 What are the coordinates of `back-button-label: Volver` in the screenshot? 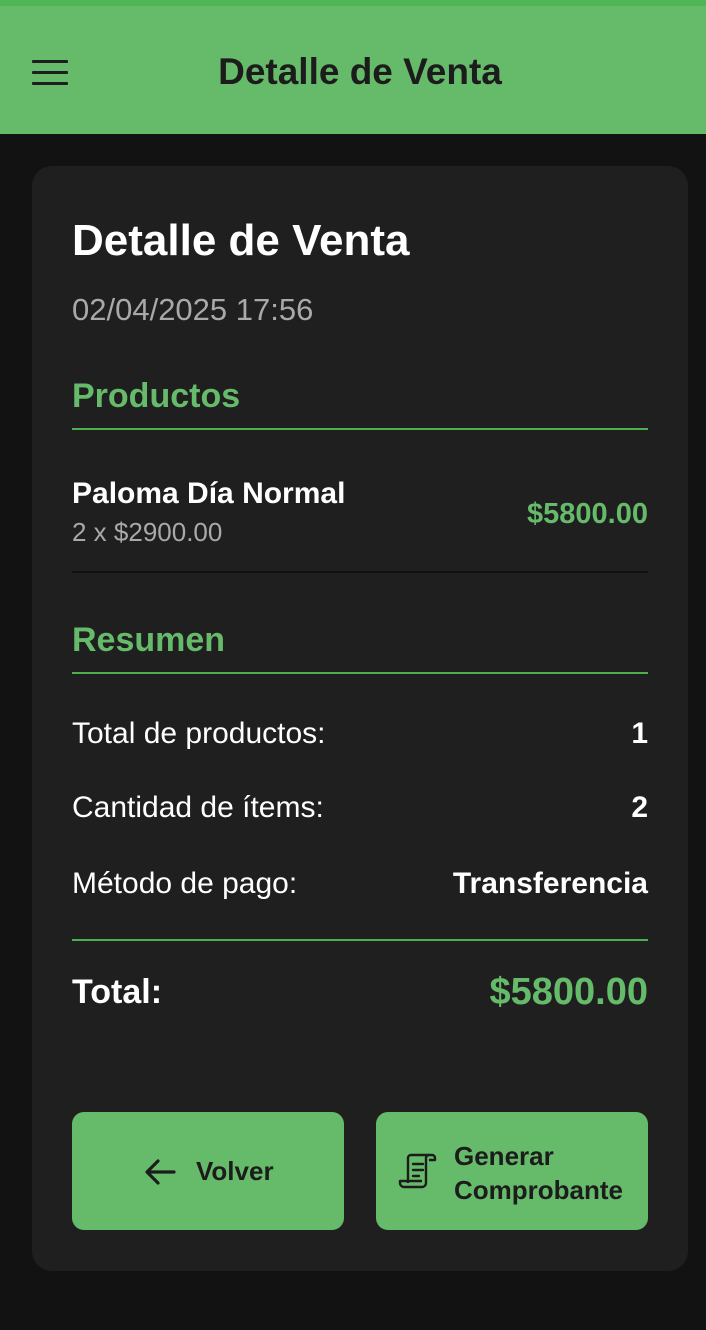 It's located at (235, 1171).